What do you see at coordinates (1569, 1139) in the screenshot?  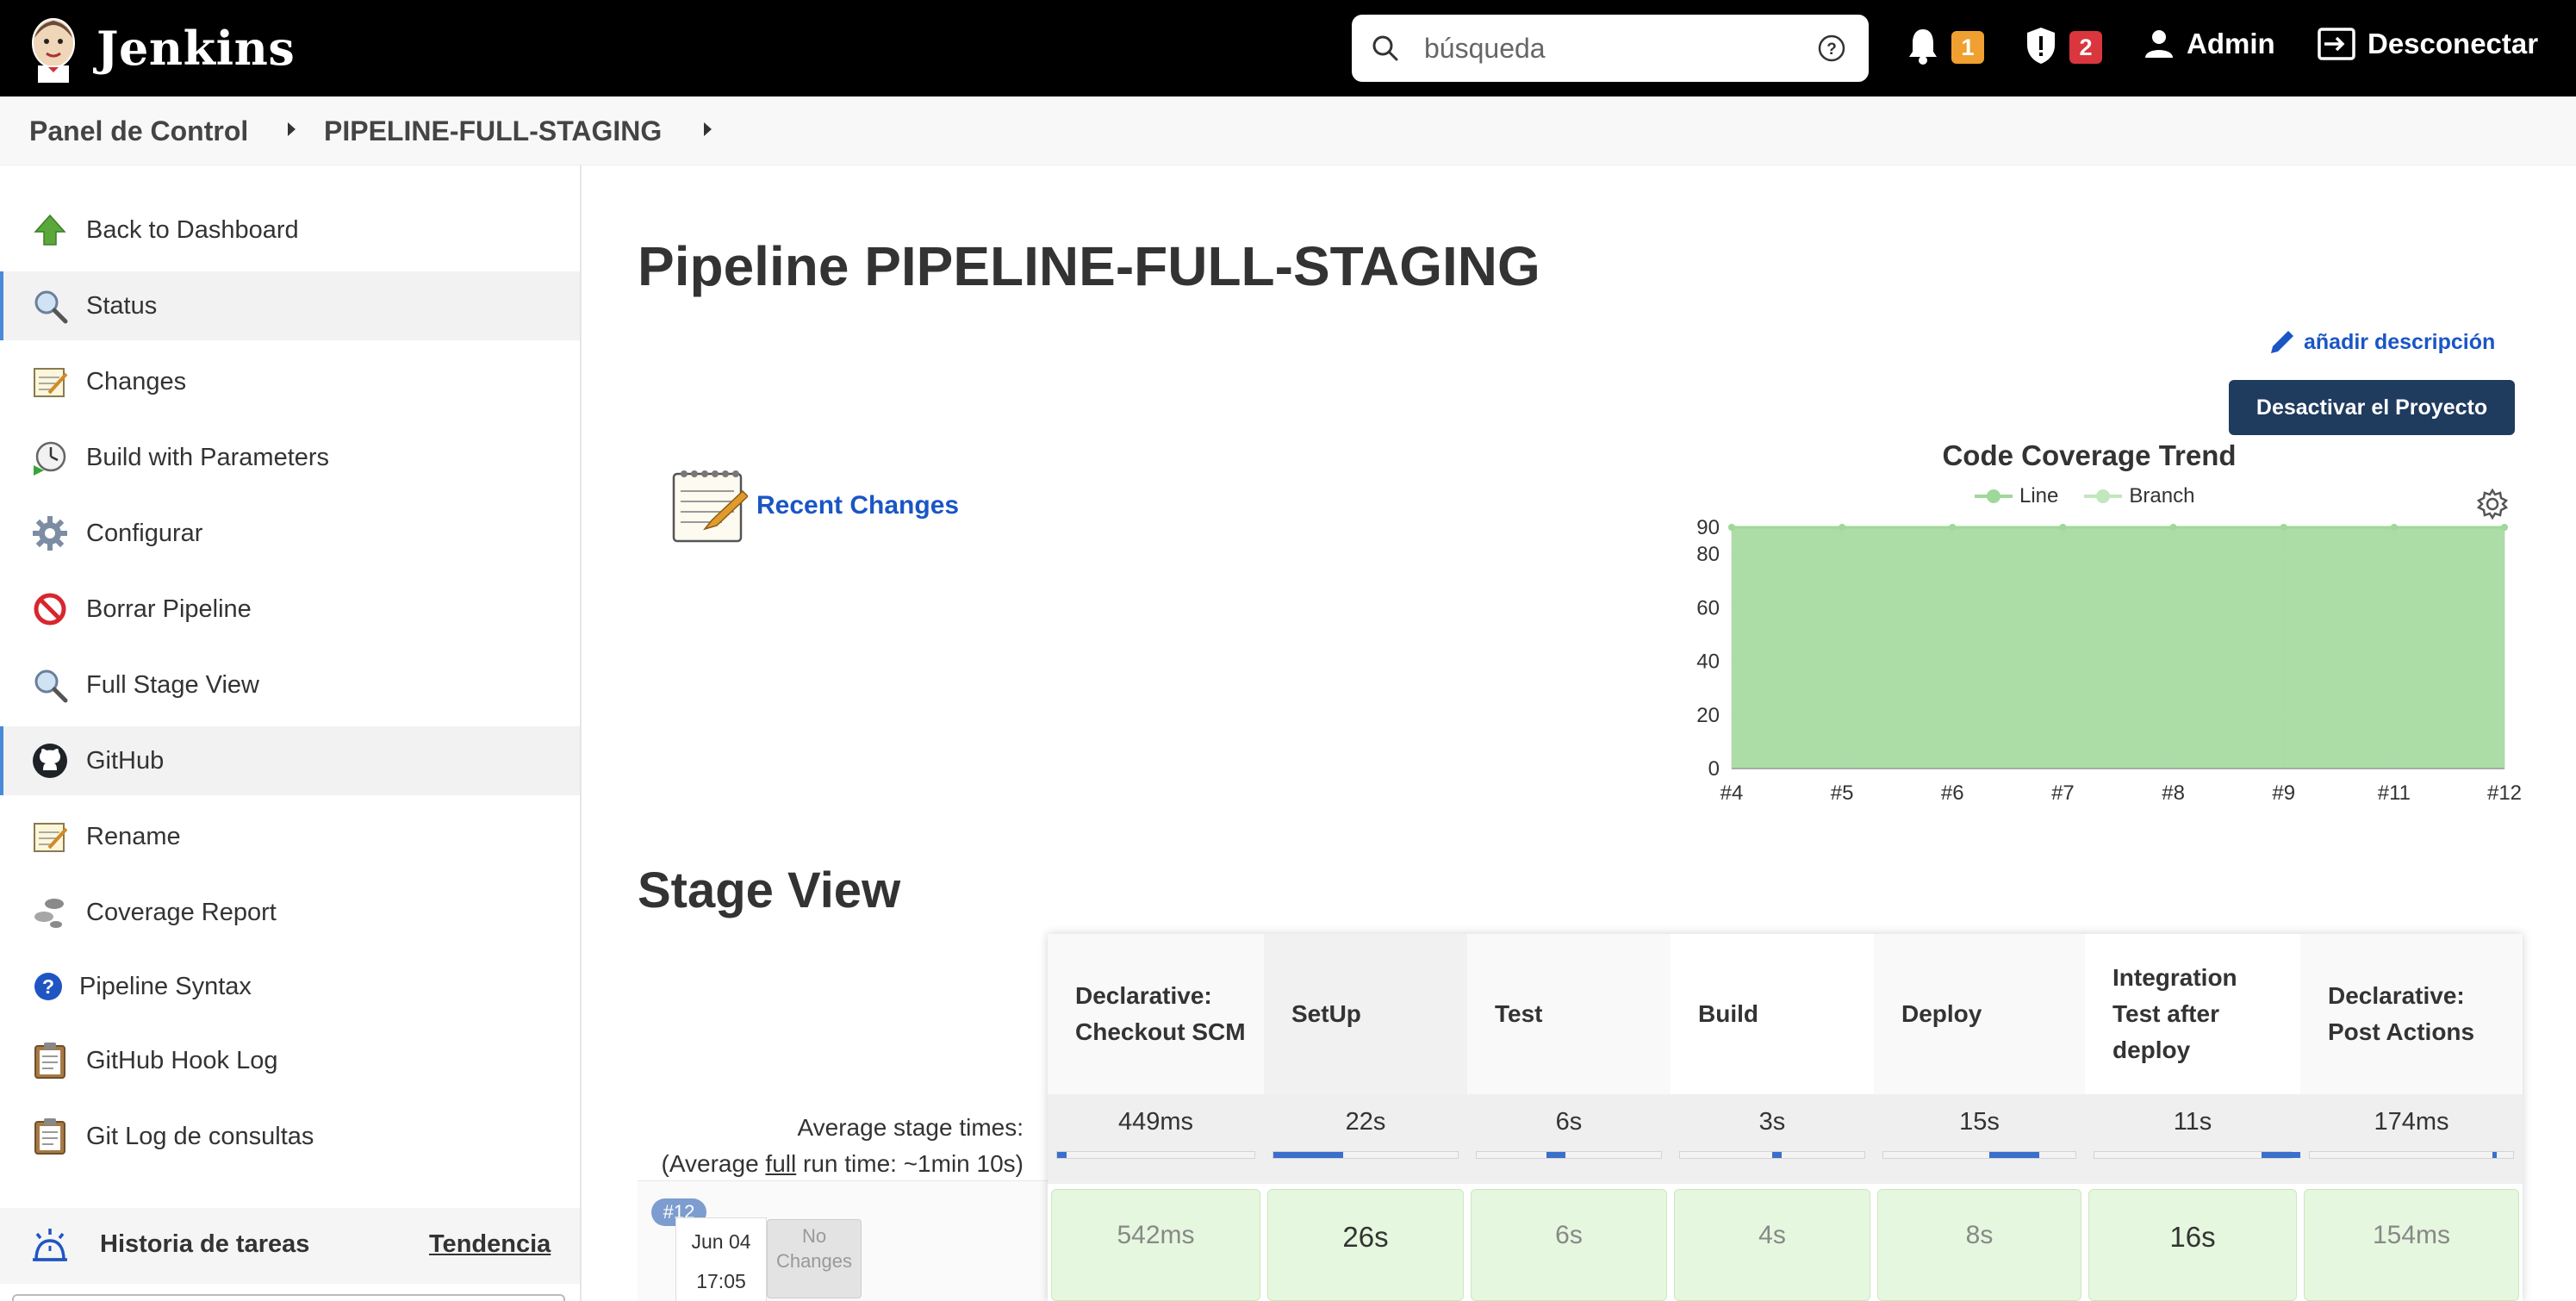 I see `stage-average-cell: 6s` at bounding box center [1569, 1139].